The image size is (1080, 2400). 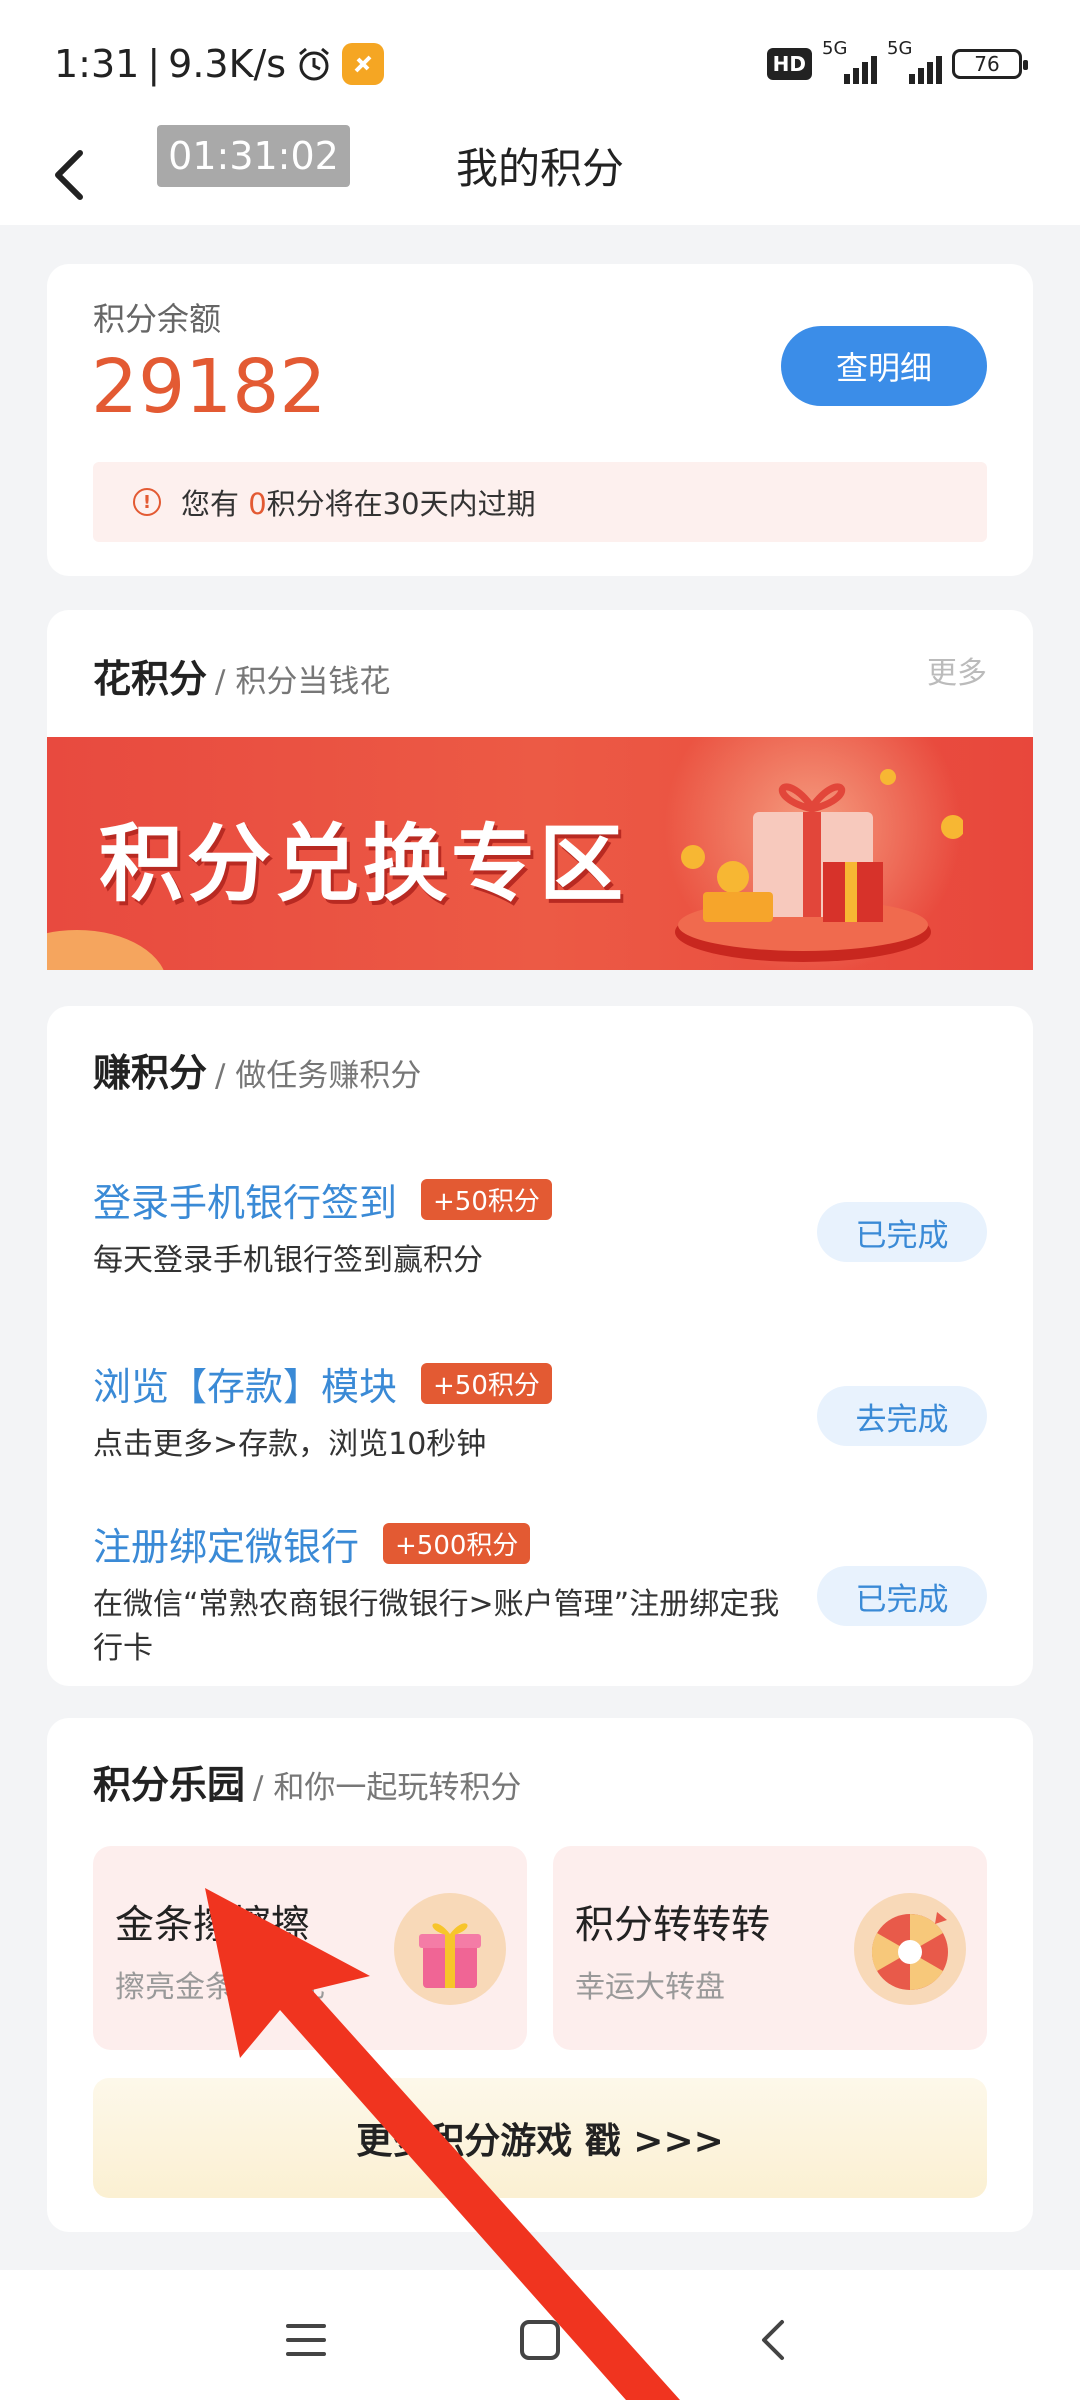 What do you see at coordinates (540, 1411) in the screenshot?
I see `task-item: 浏览【存款】模块 +50积分 点击更多>存款，浏览10秒钟 去完成` at bounding box center [540, 1411].